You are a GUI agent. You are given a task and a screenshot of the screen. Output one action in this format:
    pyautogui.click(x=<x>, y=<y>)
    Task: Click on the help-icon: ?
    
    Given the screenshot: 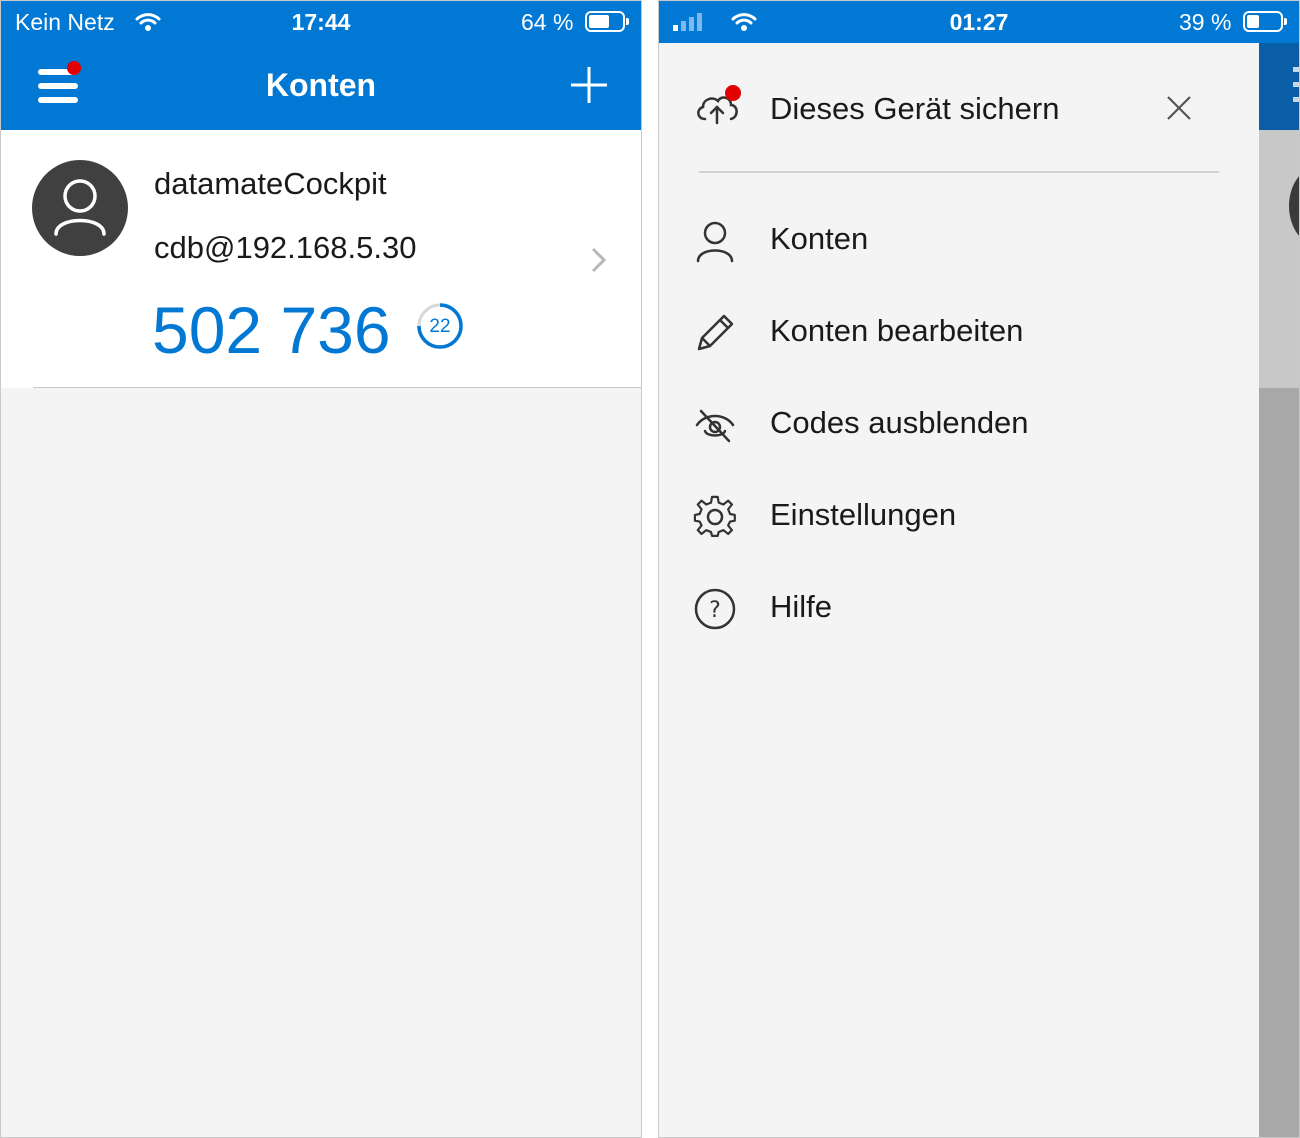 What is the action you would take?
    pyautogui.click(x=715, y=609)
    